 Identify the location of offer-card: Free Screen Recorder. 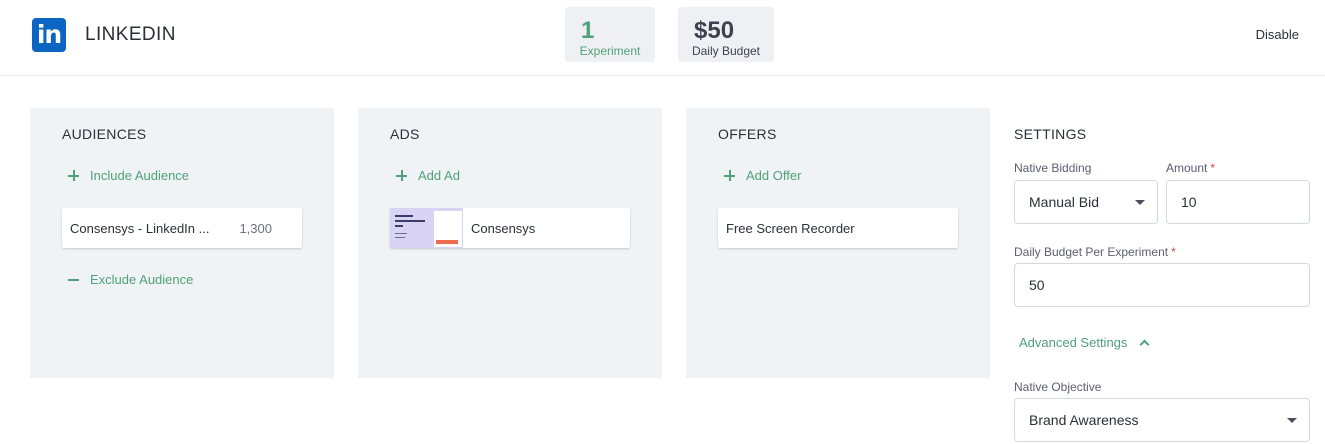
(838, 228).